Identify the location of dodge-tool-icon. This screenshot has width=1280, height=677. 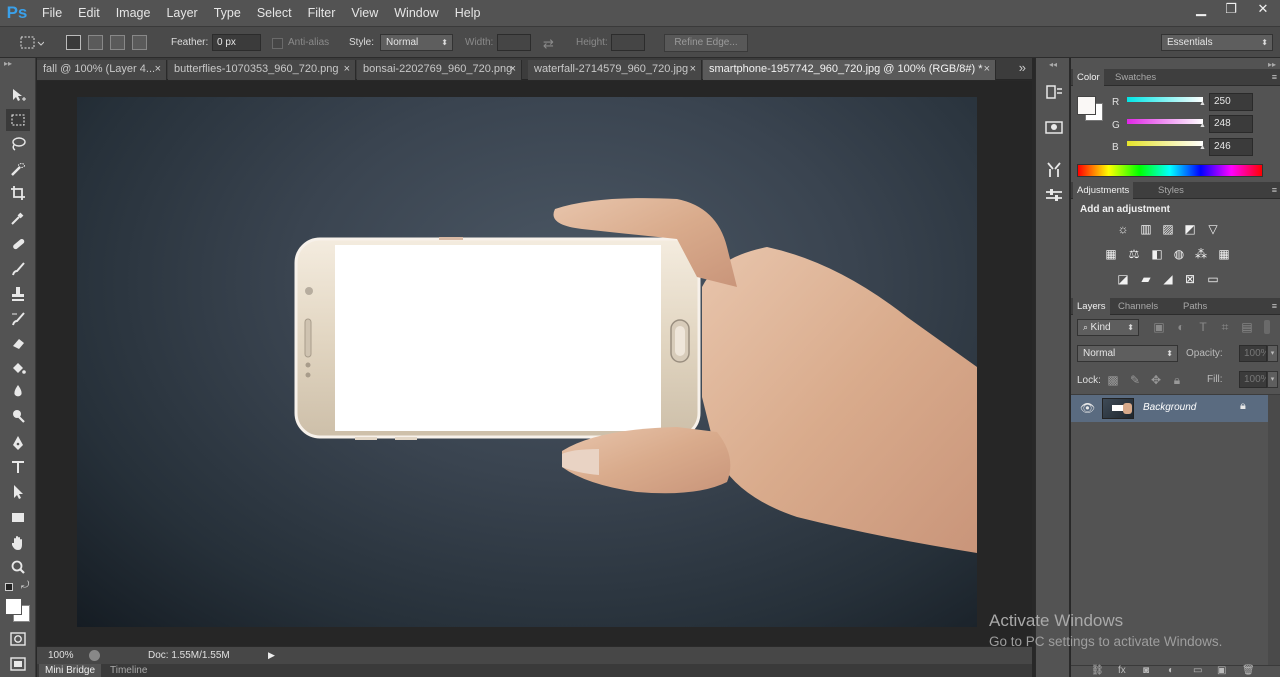
(18, 416).